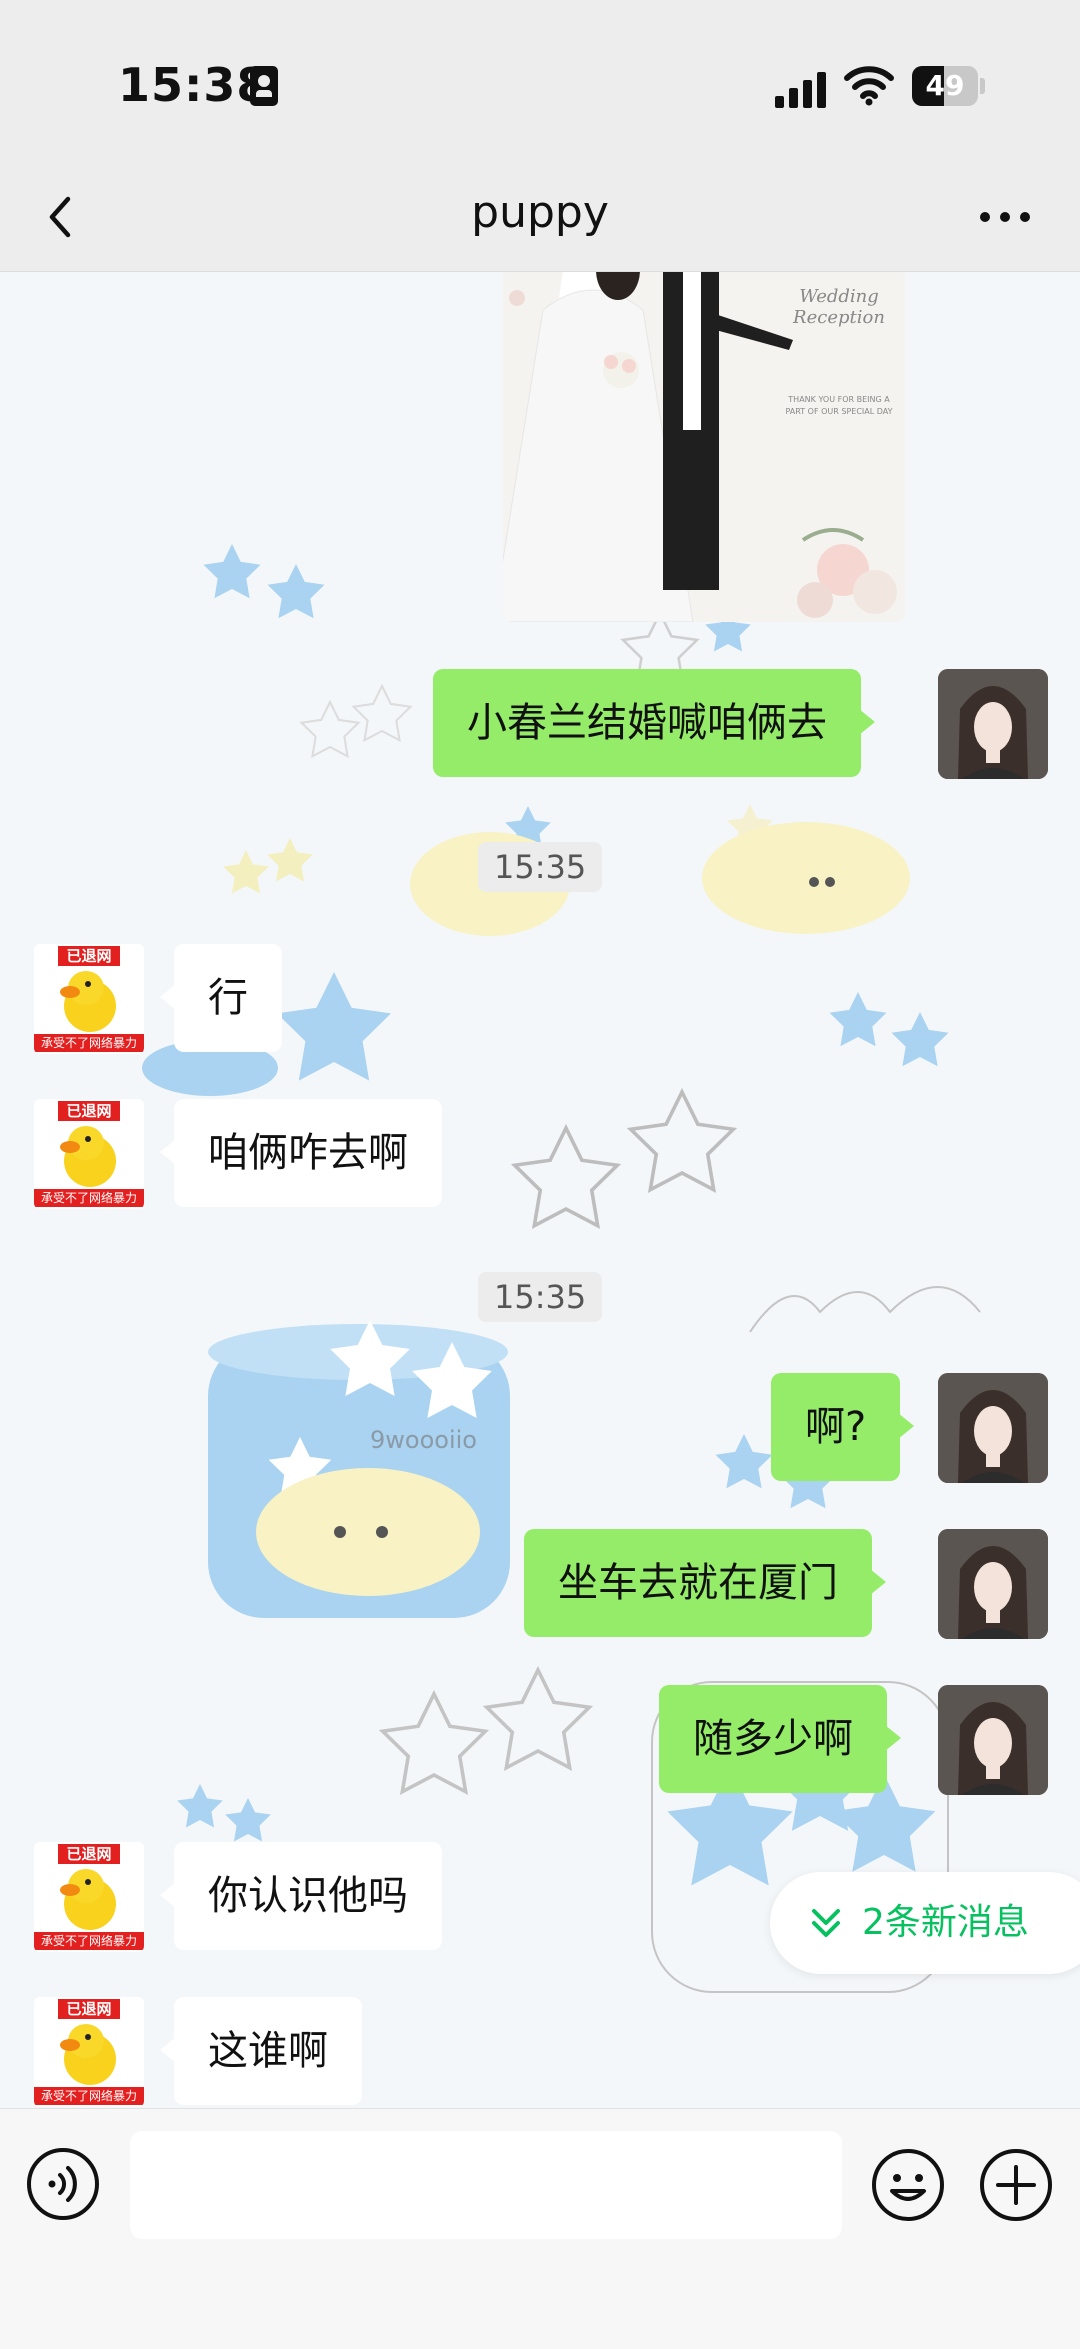 The height and width of the screenshot is (2349, 1080). I want to click on battery-percentage: 49, so click(945, 85).